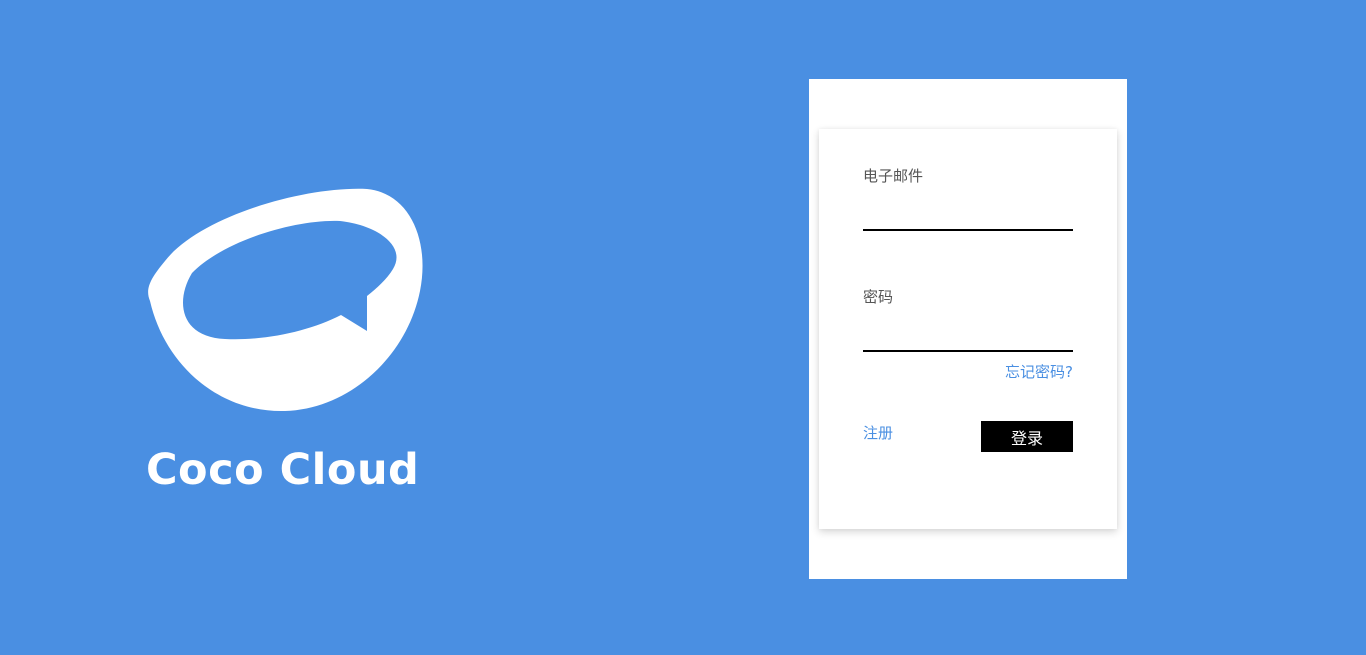 This screenshot has width=1366, height=655. What do you see at coordinates (893, 176) in the screenshot?
I see `email-label: 电子邮件` at bounding box center [893, 176].